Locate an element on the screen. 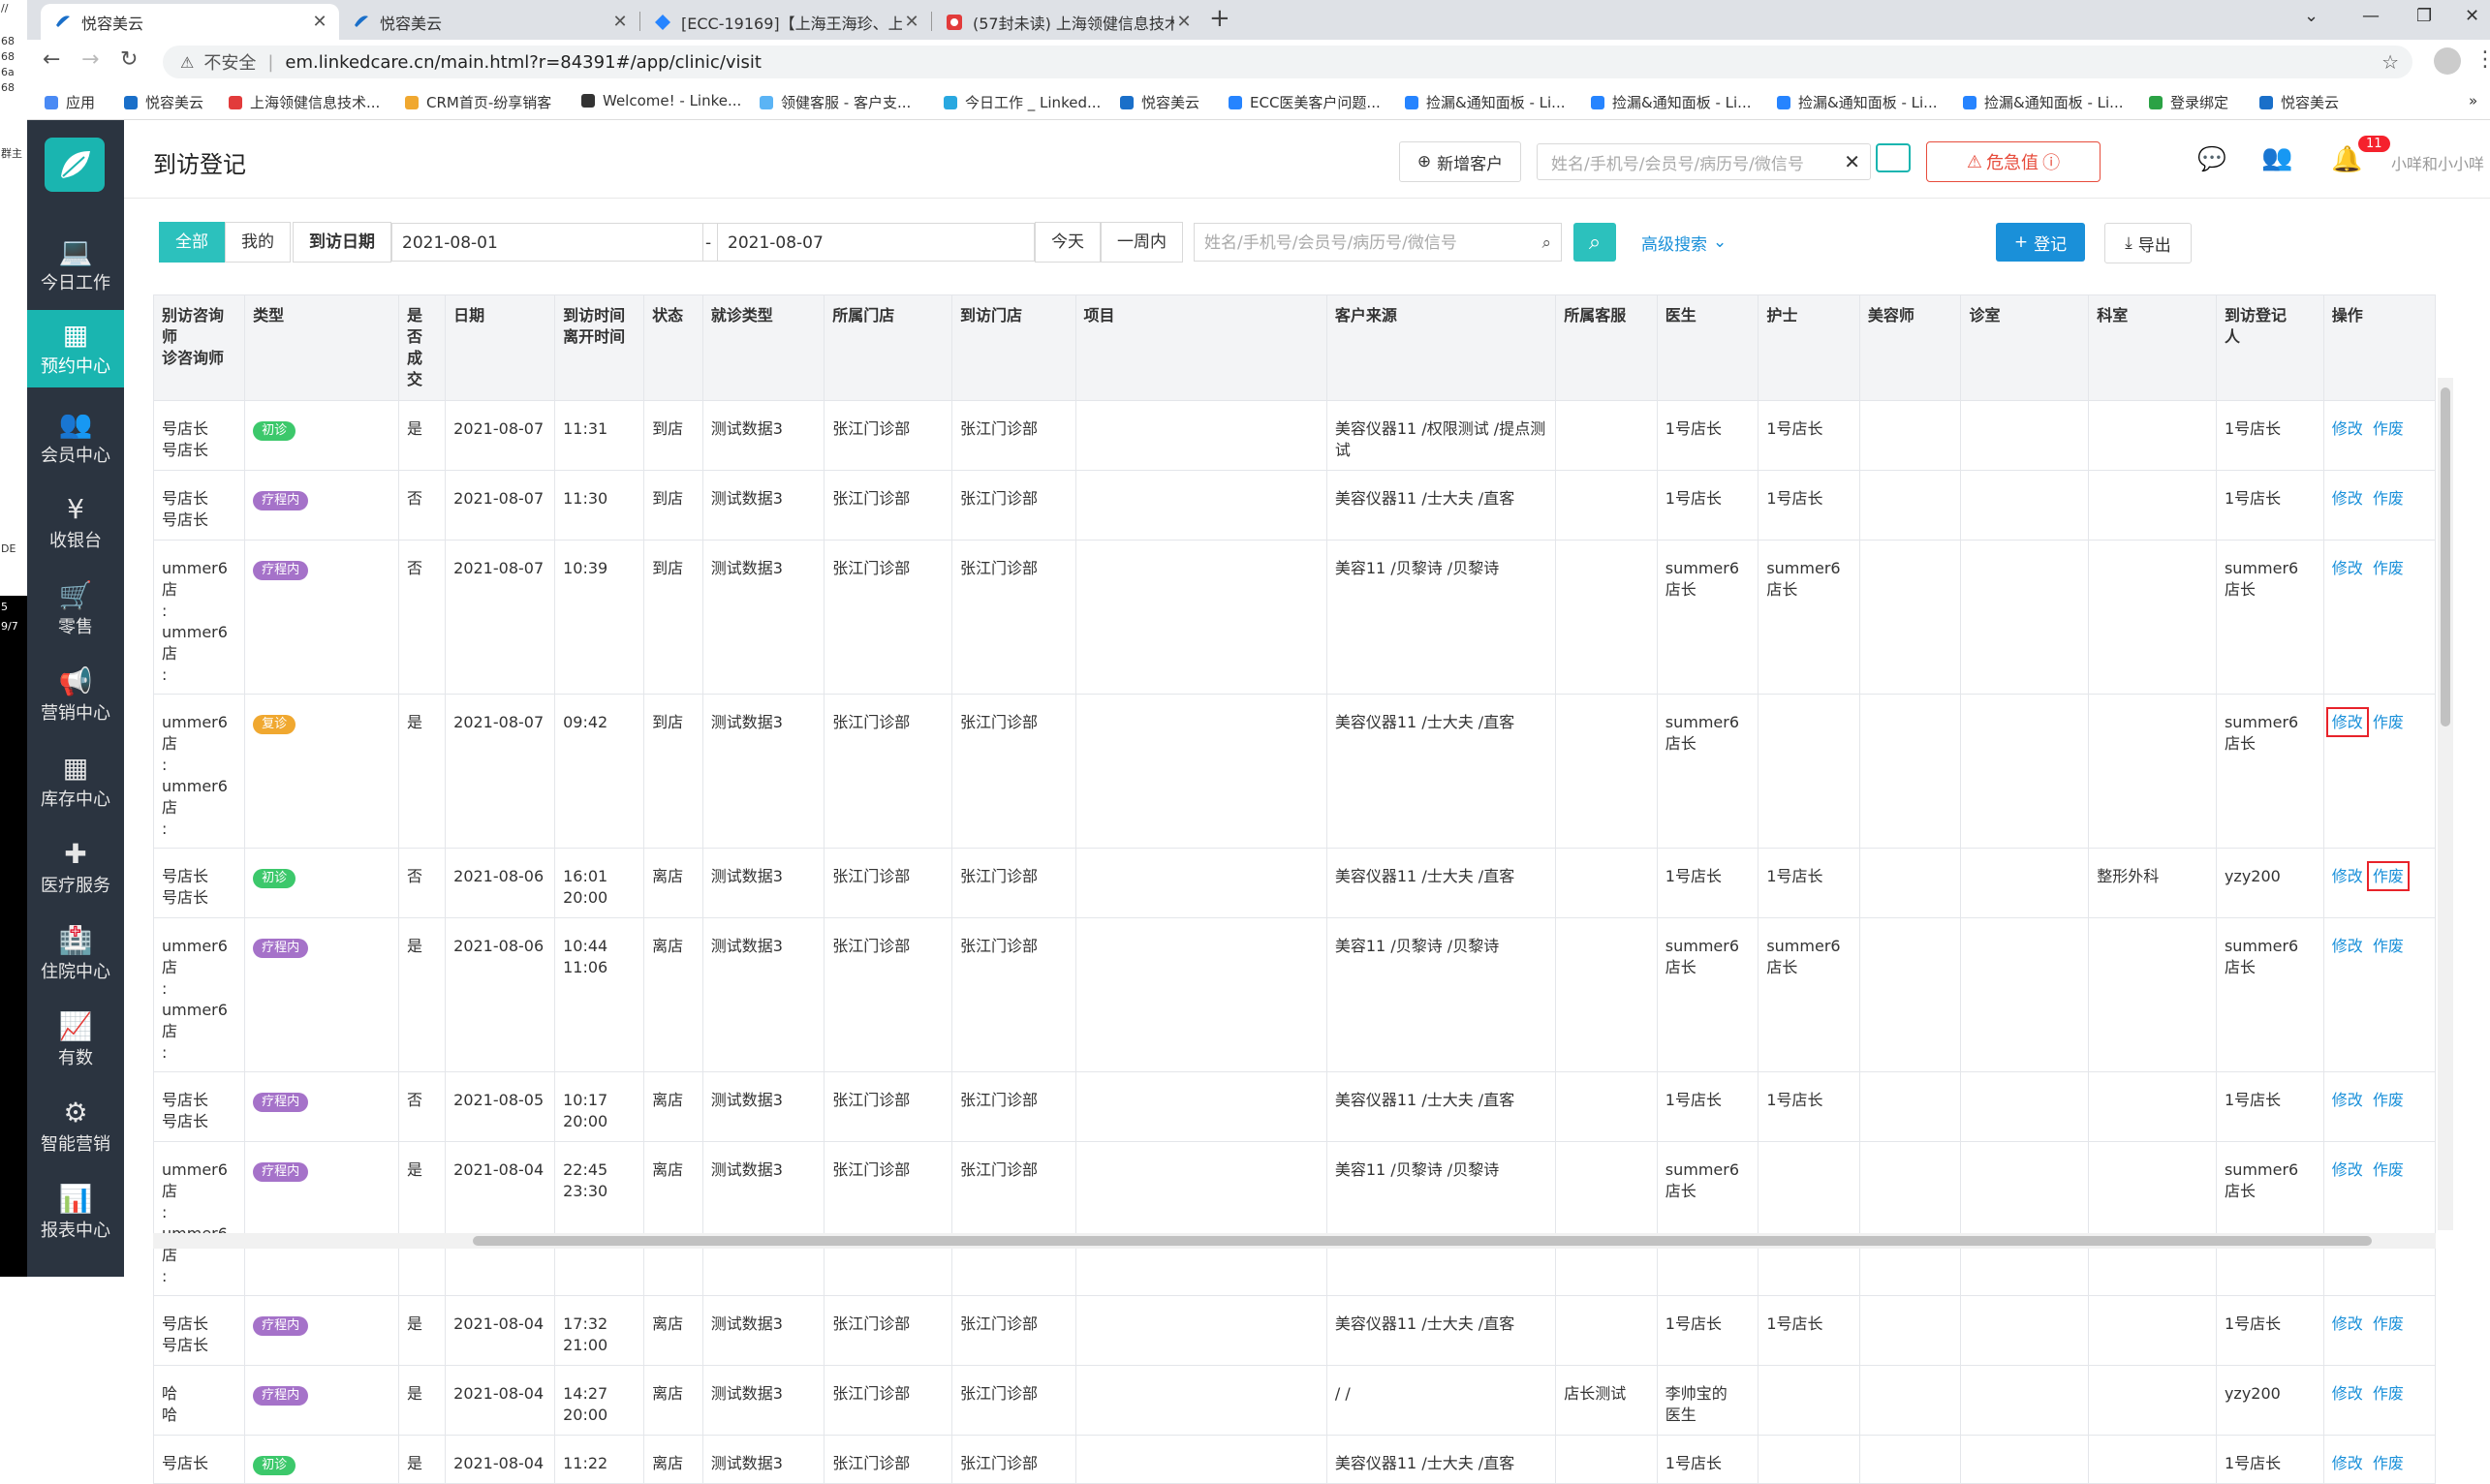  vertical-scrollbar is located at coordinates (2445, 804).